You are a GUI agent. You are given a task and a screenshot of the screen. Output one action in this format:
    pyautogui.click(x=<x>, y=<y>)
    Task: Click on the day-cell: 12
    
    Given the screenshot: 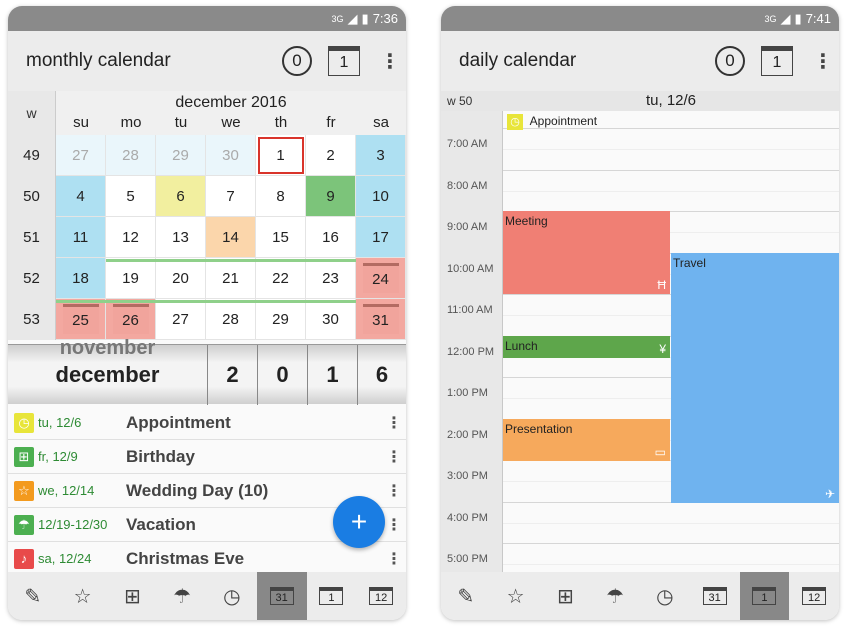 What is the action you would take?
    pyautogui.click(x=131, y=237)
    